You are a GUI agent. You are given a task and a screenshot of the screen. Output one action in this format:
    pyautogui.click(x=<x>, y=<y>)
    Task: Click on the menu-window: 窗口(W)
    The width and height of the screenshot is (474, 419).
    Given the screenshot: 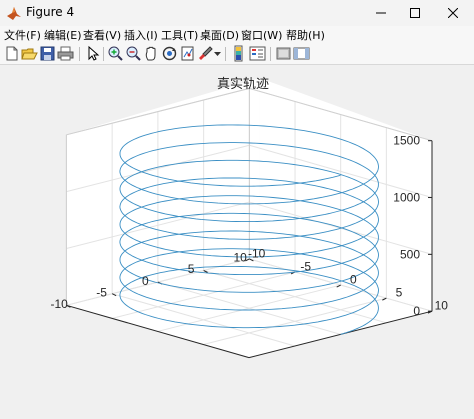 What is the action you would take?
    pyautogui.click(x=261, y=35)
    